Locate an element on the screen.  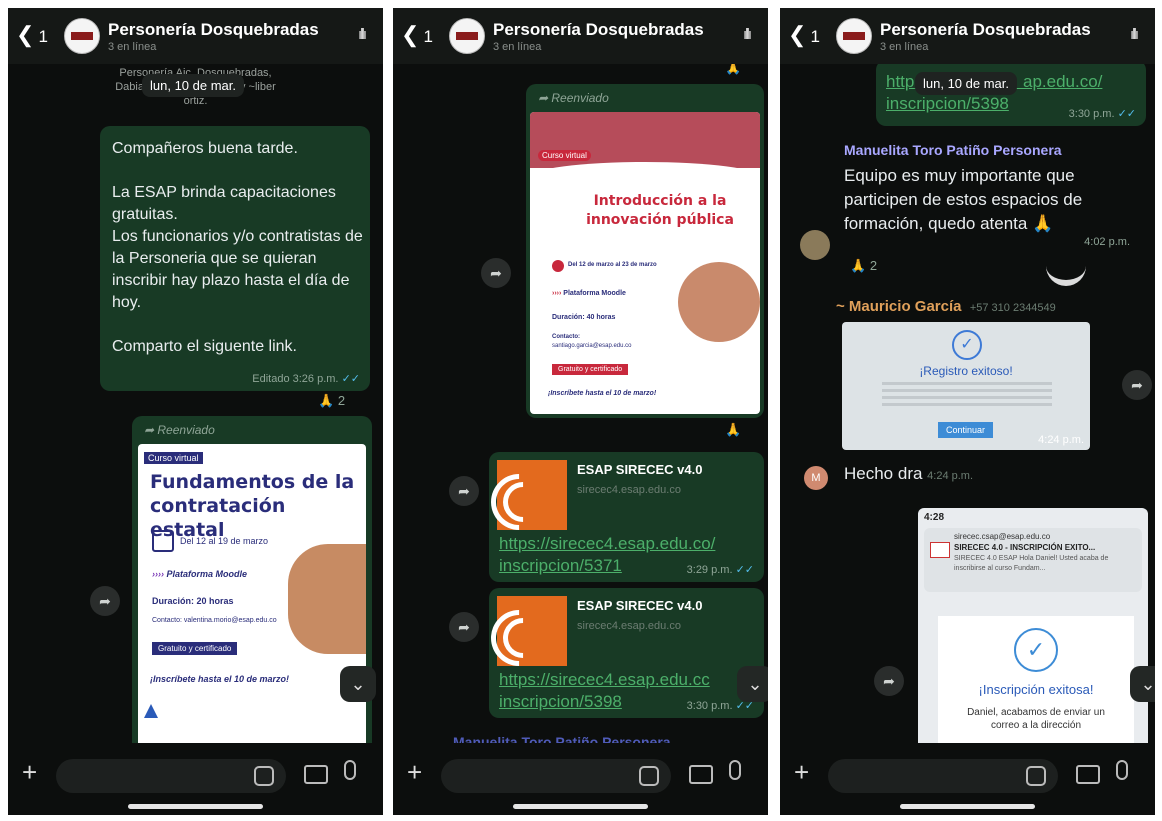
poster-tag: Curso virtual is located at coordinates (564, 155).